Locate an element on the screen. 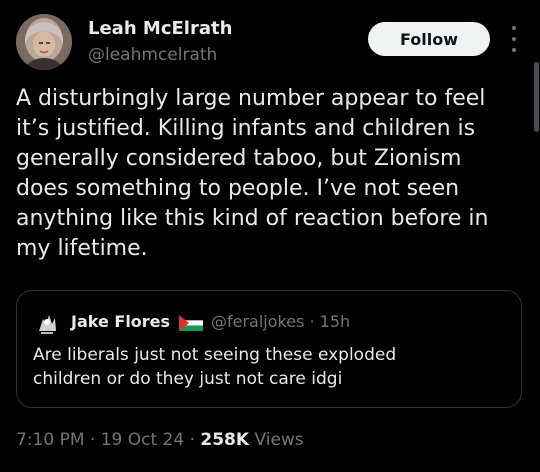 The height and width of the screenshot is (472, 540). quoted-author-handle-time: @feraljokes · 15h is located at coordinates (280, 321).